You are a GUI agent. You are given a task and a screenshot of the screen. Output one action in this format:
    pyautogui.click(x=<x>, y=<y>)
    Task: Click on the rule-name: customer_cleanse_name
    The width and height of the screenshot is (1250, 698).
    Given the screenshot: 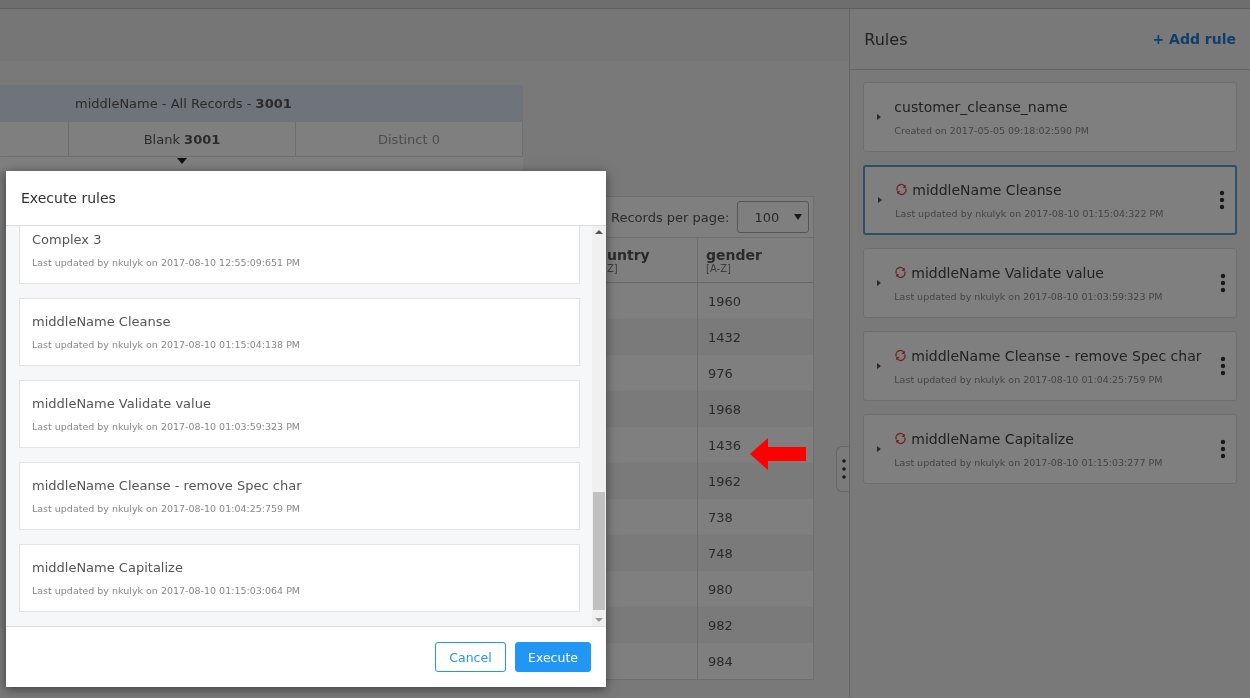 What is the action you would take?
    pyautogui.click(x=981, y=106)
    